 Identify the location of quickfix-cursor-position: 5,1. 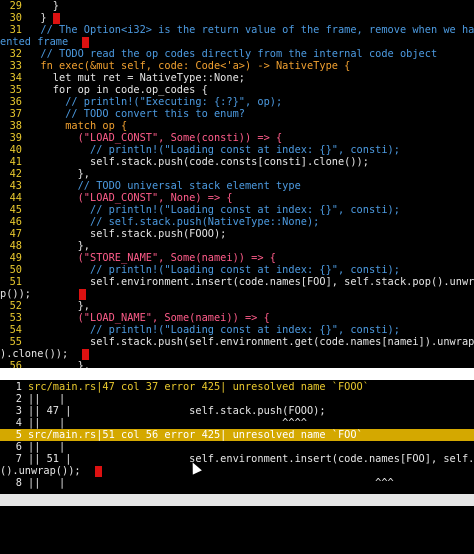
(374, 524).